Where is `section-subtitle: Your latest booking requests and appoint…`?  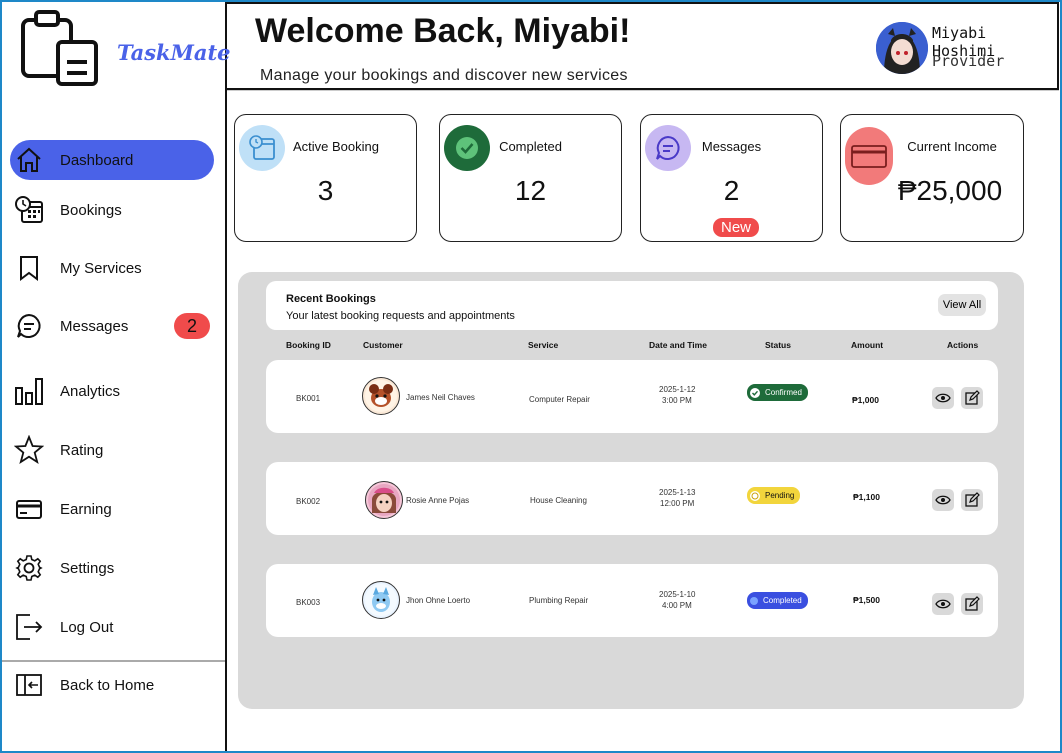 section-subtitle: Your latest booking requests and appoint… is located at coordinates (400, 316).